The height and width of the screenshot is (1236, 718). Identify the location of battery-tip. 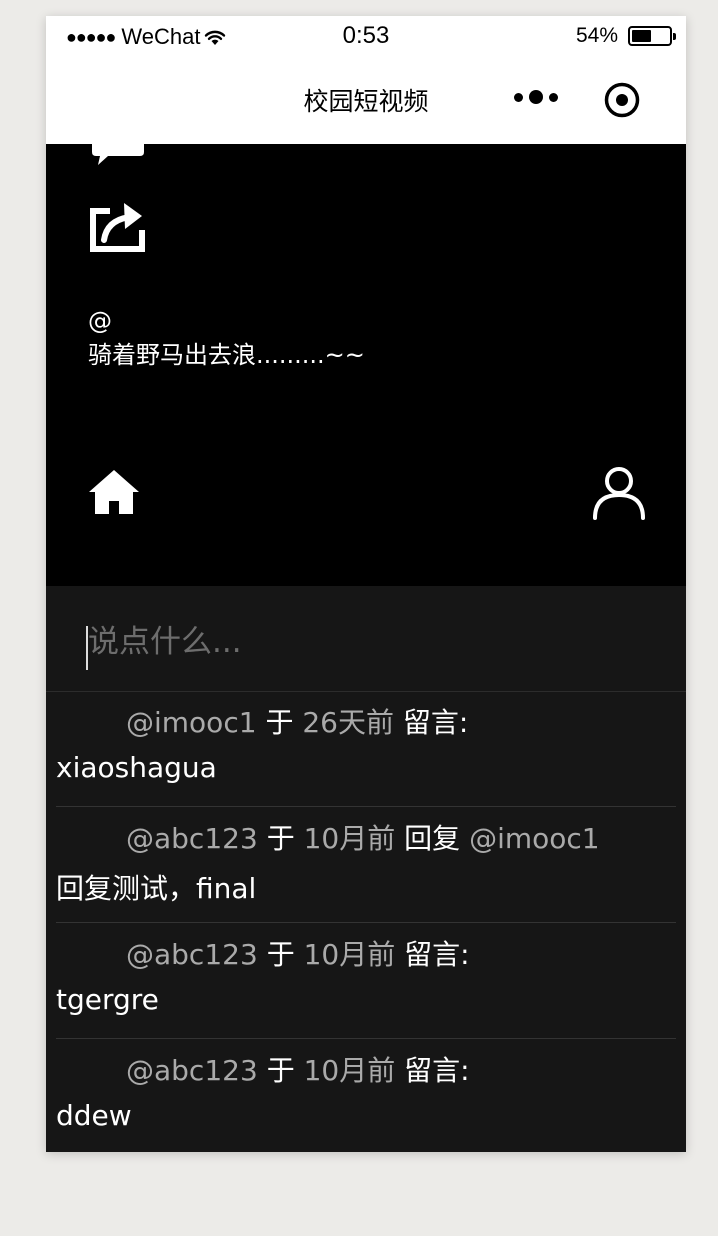
(674, 36).